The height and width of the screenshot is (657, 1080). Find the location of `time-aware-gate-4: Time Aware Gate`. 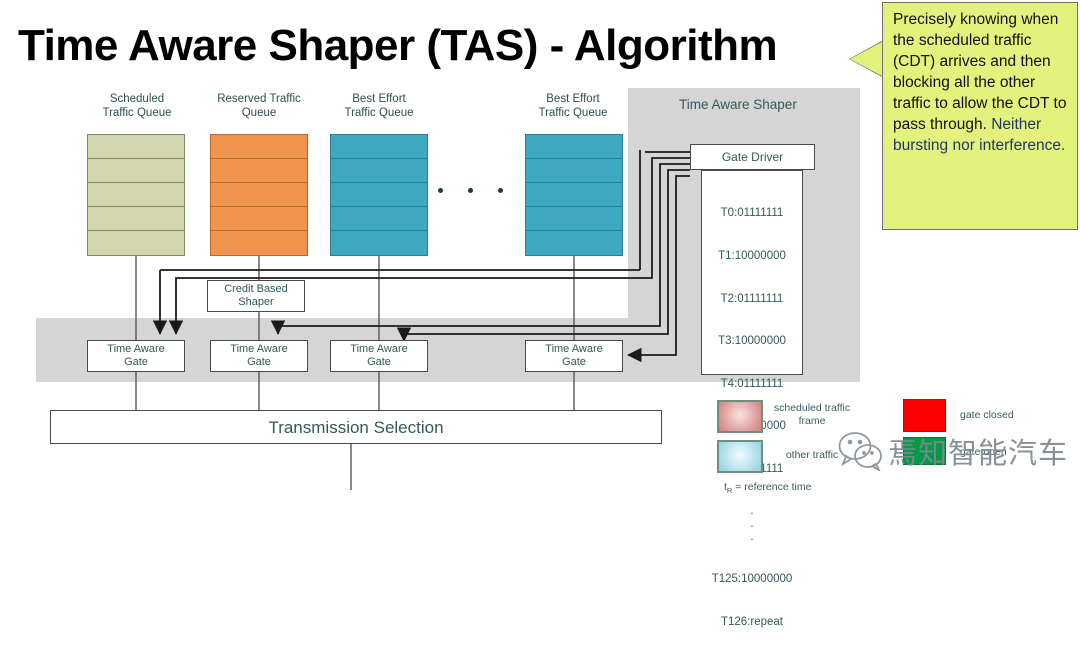

time-aware-gate-4: Time Aware Gate is located at coordinates (574, 356).